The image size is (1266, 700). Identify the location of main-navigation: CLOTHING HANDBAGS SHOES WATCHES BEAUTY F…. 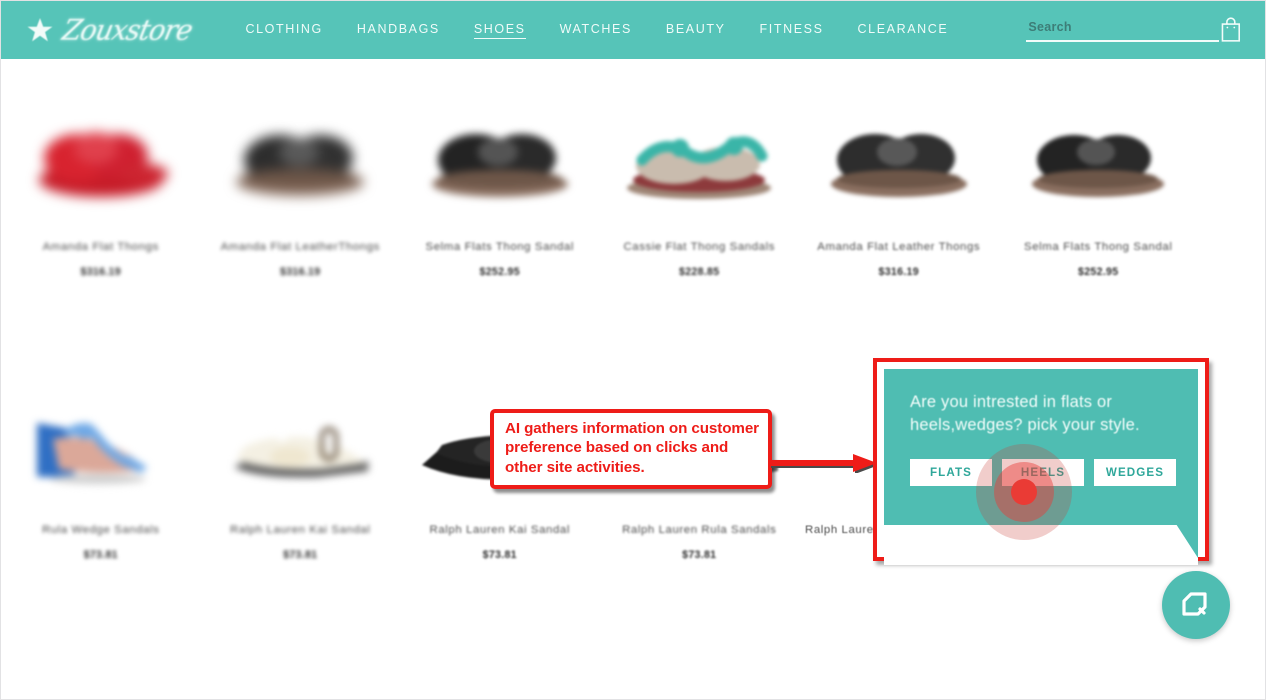
(596, 30).